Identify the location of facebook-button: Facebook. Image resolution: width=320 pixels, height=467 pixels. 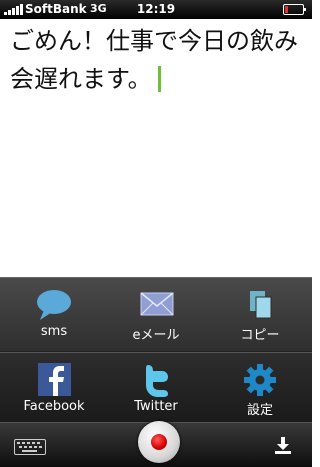
(54, 389).